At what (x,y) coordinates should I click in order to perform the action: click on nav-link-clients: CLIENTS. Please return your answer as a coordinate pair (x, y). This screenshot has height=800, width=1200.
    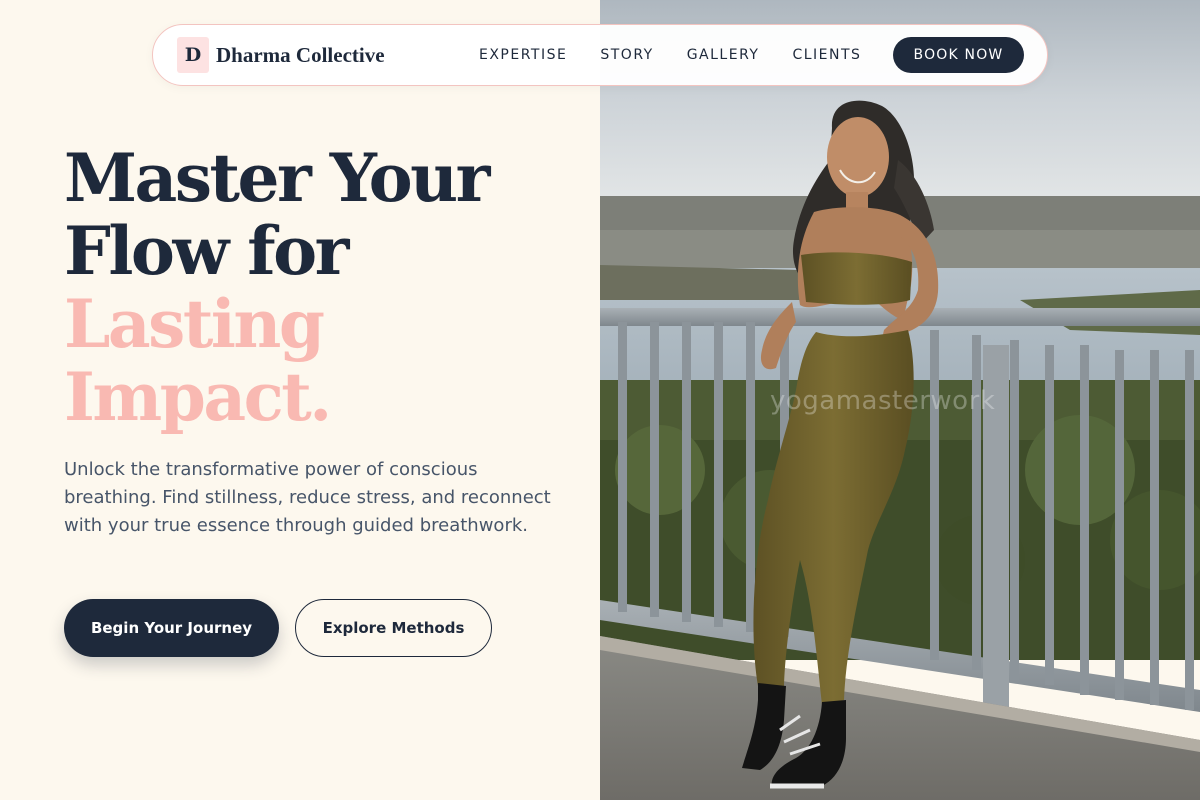
    Looking at the image, I should click on (826, 55).